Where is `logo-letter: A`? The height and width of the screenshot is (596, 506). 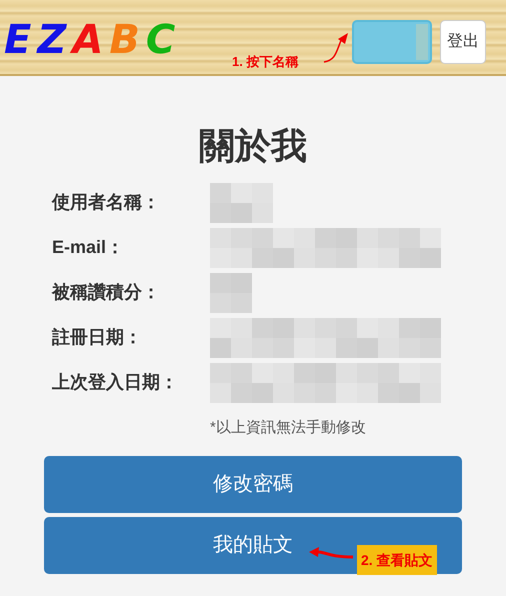
logo-letter: A is located at coordinates (88, 40).